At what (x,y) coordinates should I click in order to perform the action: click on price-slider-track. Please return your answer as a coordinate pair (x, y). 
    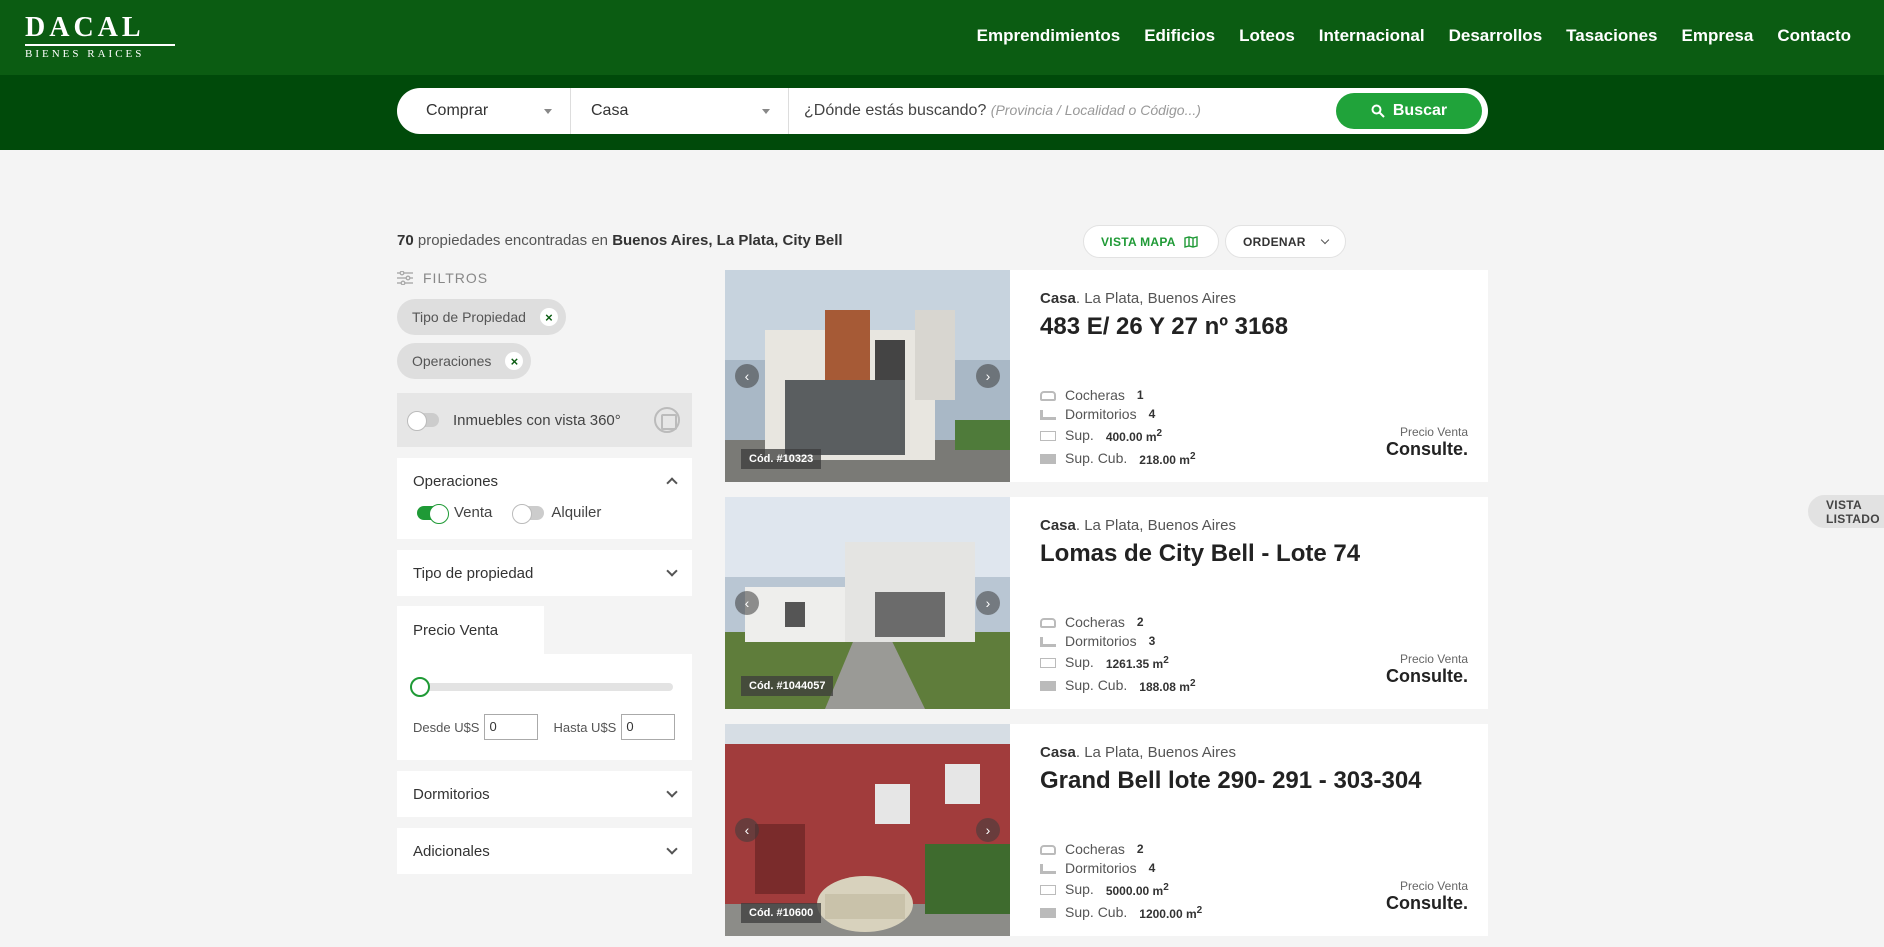
    Looking at the image, I should click on (545, 687).